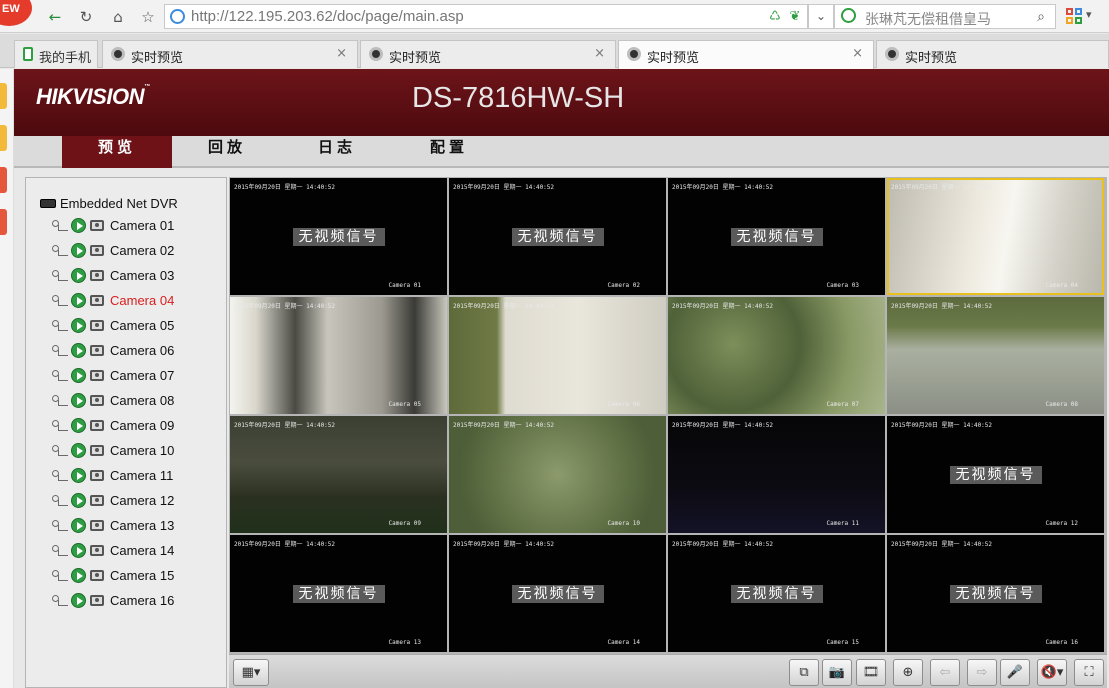 The height and width of the screenshot is (688, 1109). Describe the element at coordinates (65, 58) in the screenshot. I see `tab-label: 我的手机` at that location.